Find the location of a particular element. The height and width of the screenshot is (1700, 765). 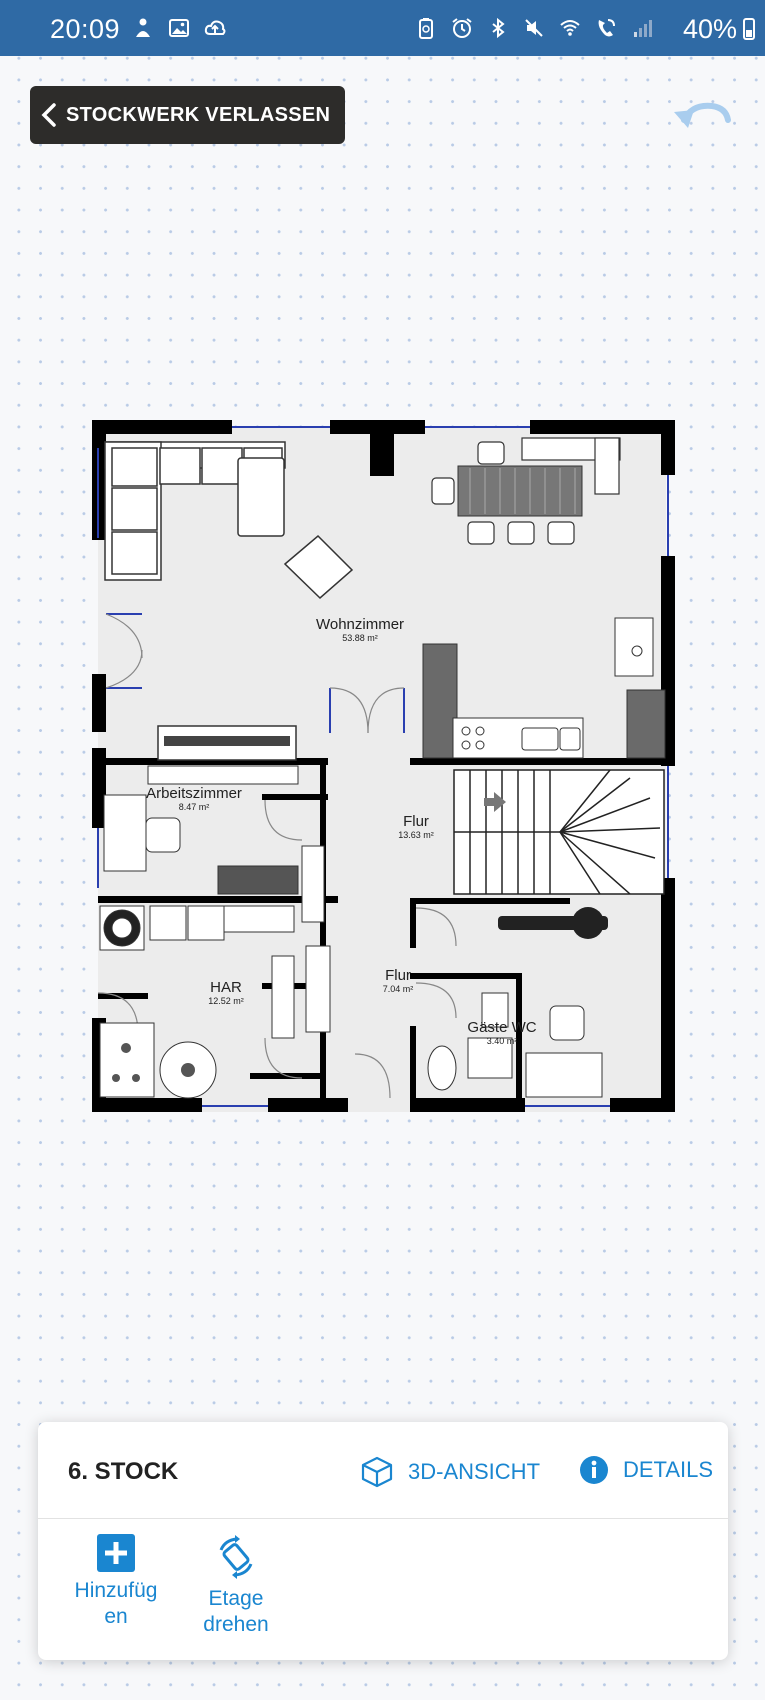

recycle-battery-icon is located at coordinates (426, 28).